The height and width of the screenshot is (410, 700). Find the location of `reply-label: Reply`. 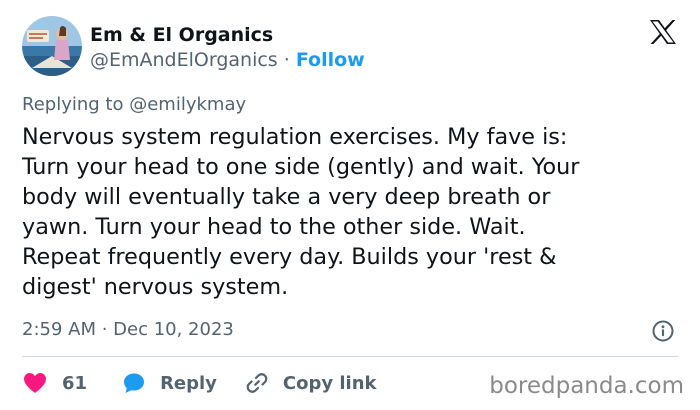

reply-label: Reply is located at coordinates (188, 383).